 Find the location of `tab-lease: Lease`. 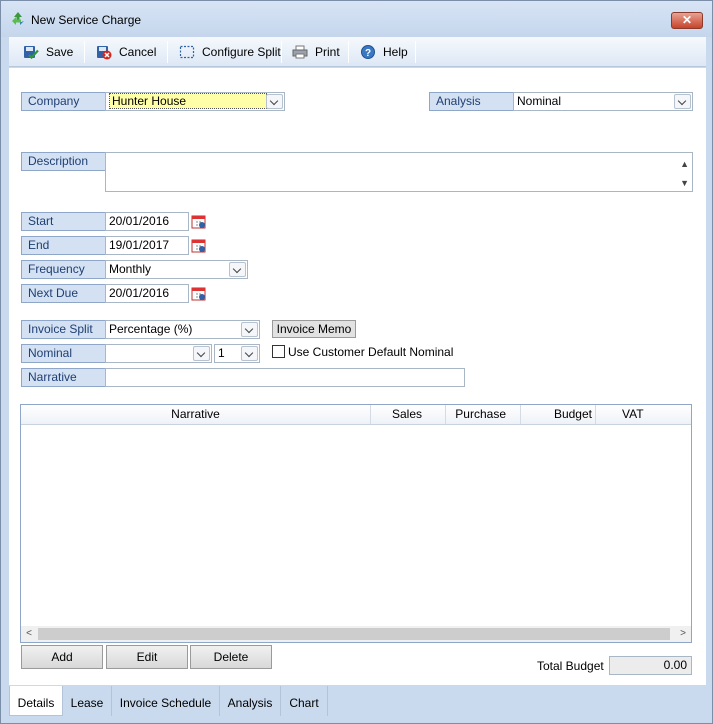

tab-lease: Lease is located at coordinates (87, 701).